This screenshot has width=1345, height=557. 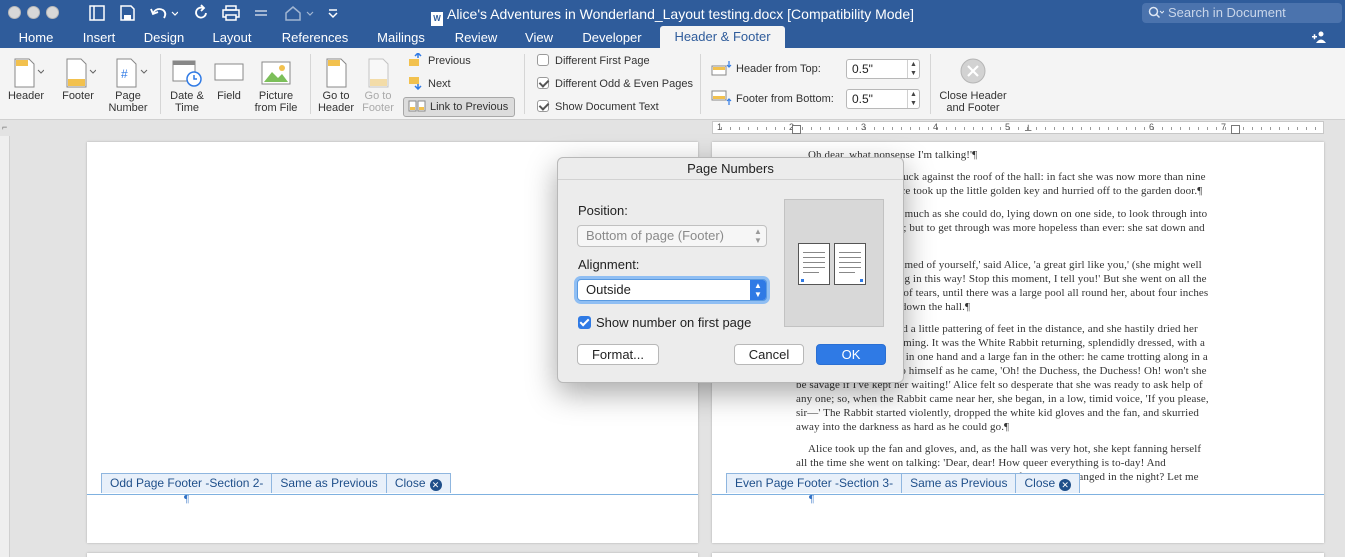 I want to click on header-icon, so click(x=26, y=73).